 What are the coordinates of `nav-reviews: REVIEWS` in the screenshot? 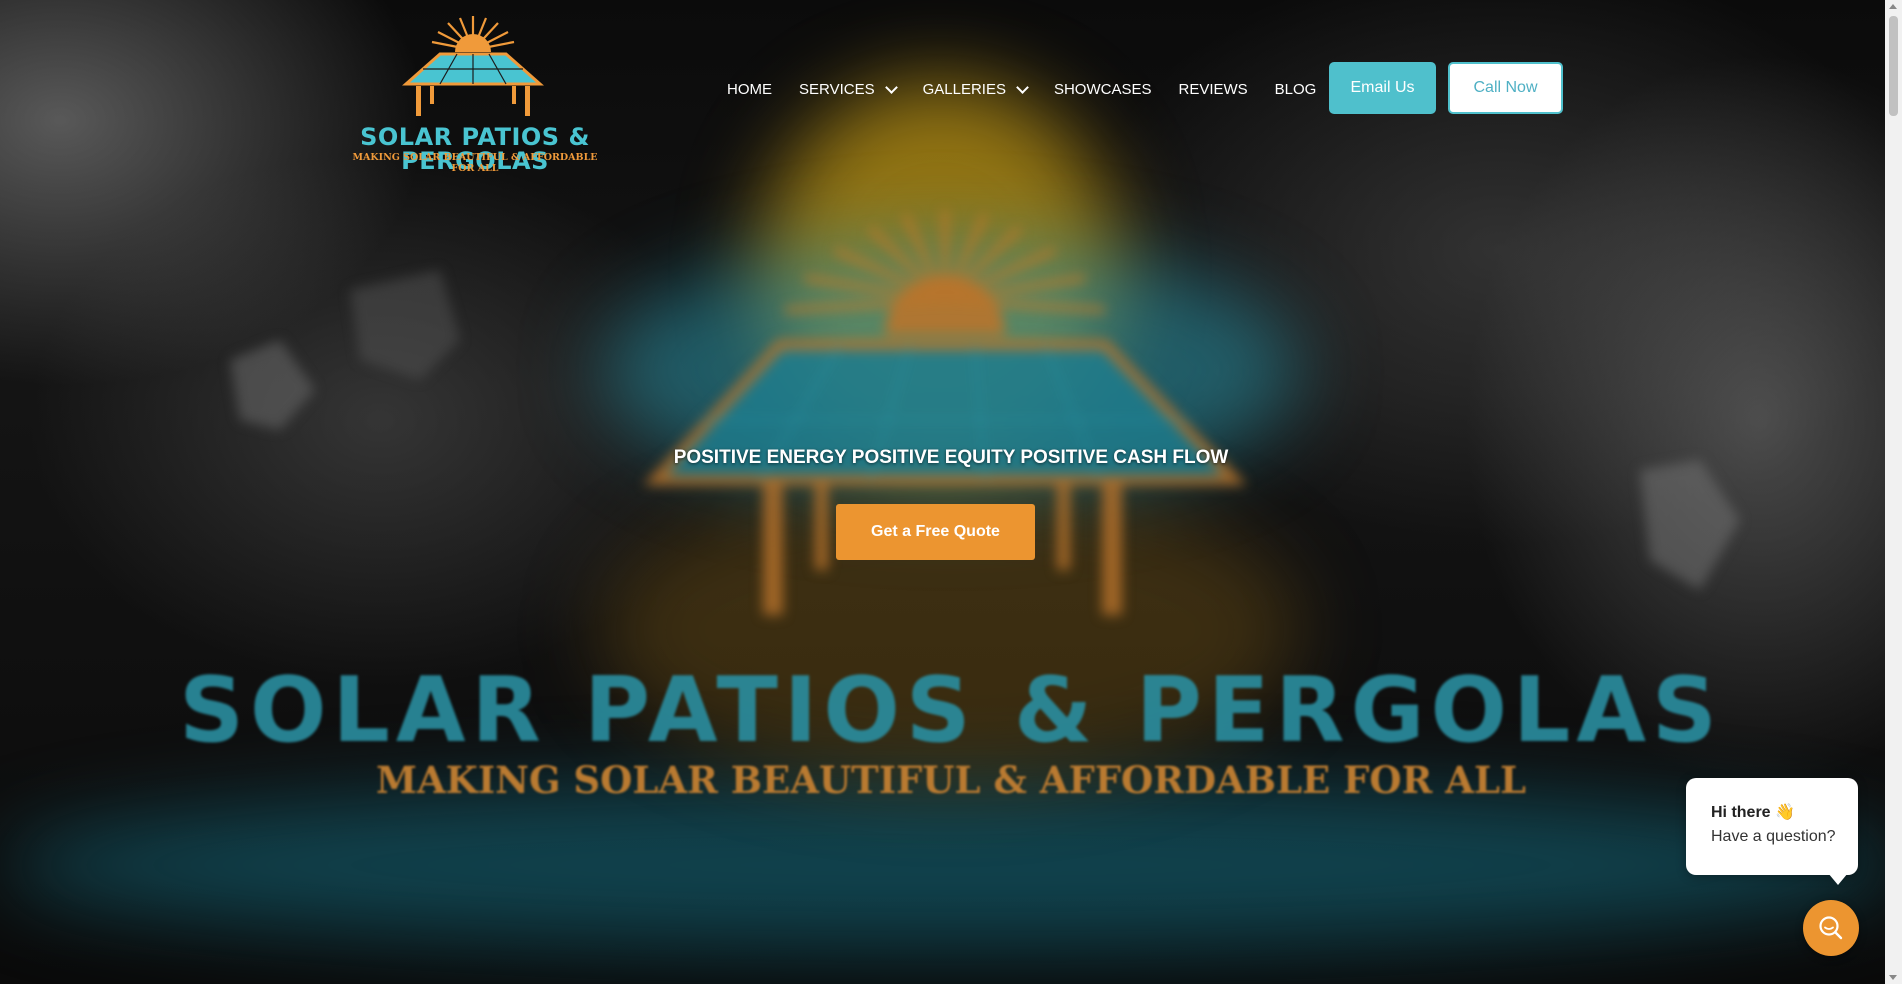 It's located at (1212, 89).